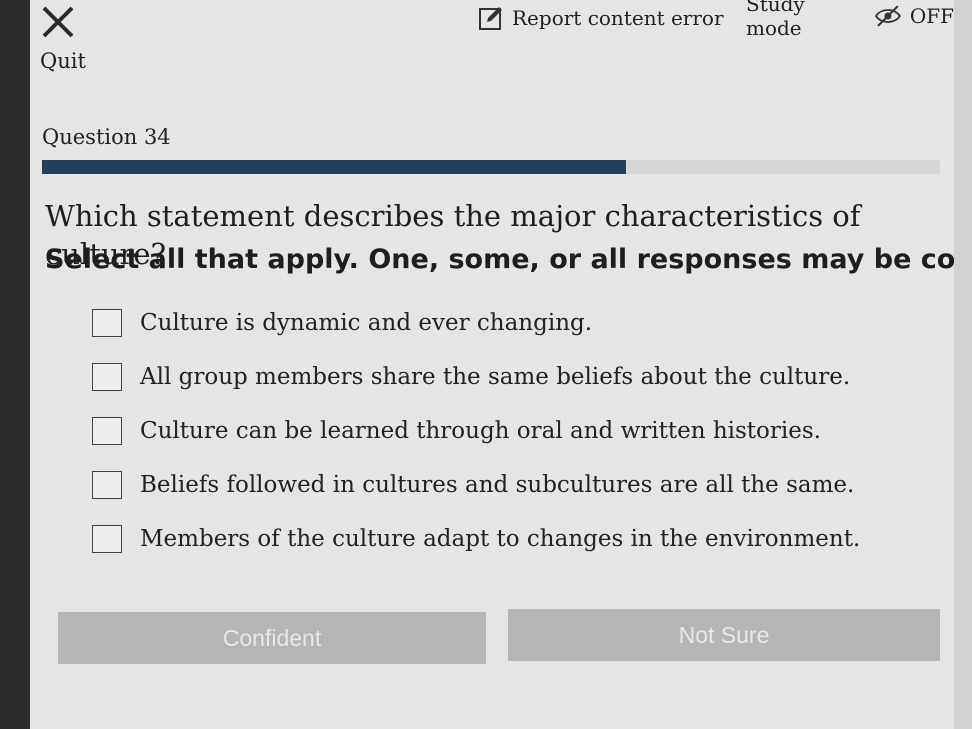 The width and height of the screenshot is (972, 729). What do you see at coordinates (618, 18) in the screenshot?
I see `report-label: Report content error` at bounding box center [618, 18].